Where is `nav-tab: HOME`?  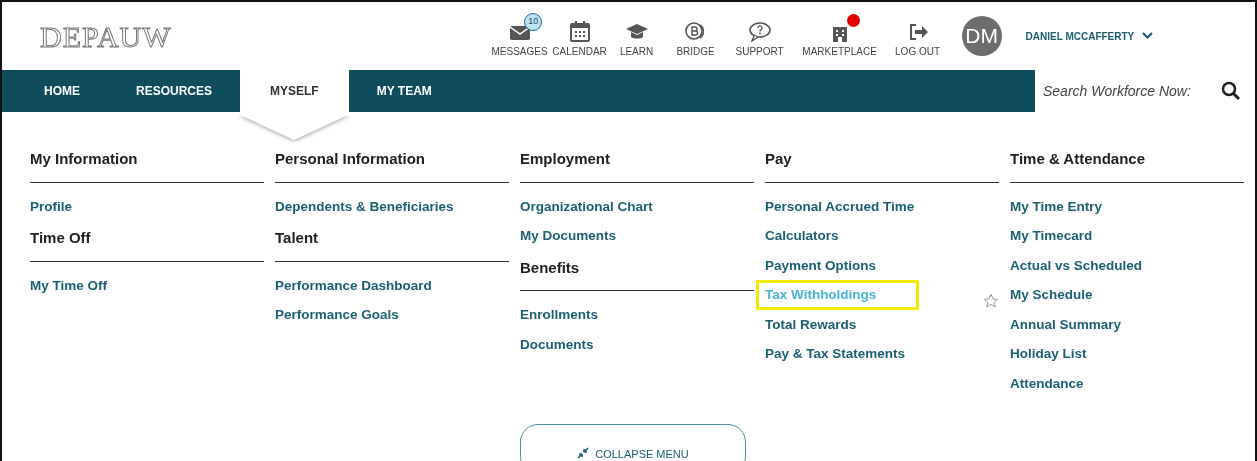 nav-tab: HOME is located at coordinates (62, 91).